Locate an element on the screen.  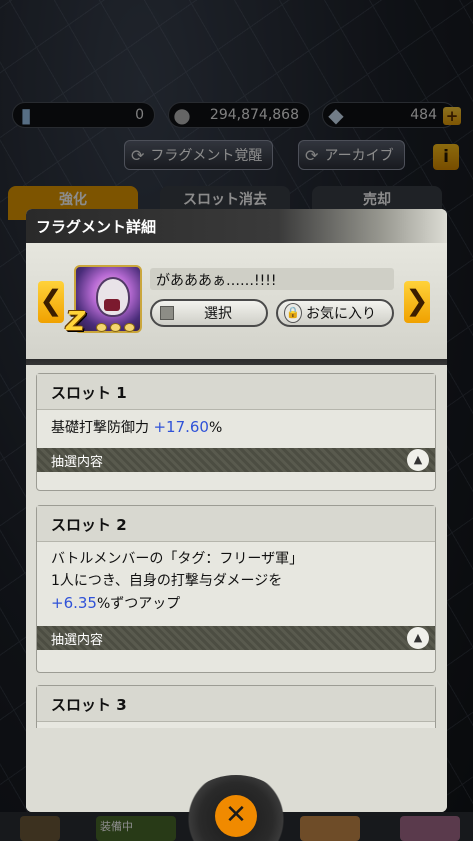
slot-title: スロット 2 is located at coordinates (236, 524).